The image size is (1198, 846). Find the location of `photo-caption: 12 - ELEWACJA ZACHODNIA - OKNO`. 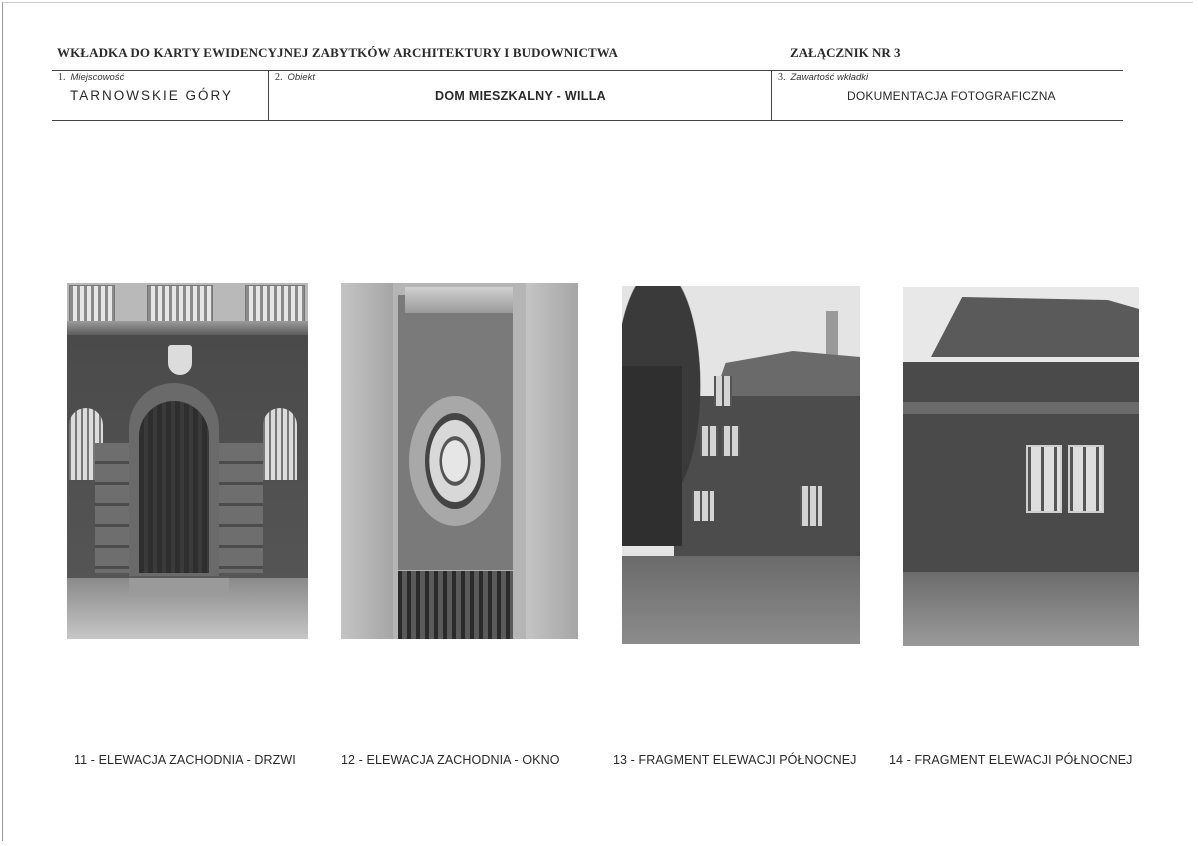

photo-caption: 12 - ELEWACJA ZACHODNIA - OKNO is located at coordinates (450, 760).